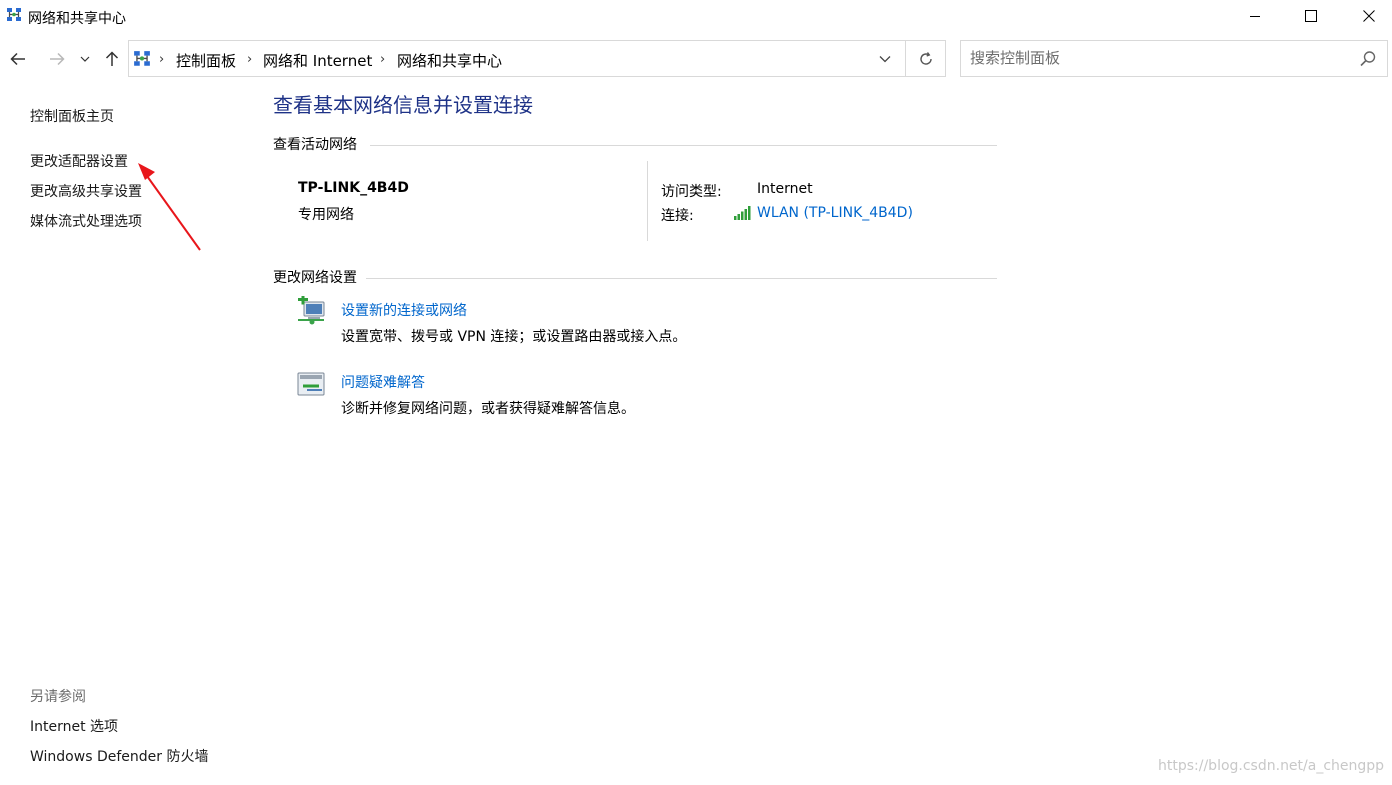 This screenshot has height=785, width=1392. Describe the element at coordinates (383, 382) in the screenshot. I see `troubleshoot-link: 问题疑难解答` at that location.